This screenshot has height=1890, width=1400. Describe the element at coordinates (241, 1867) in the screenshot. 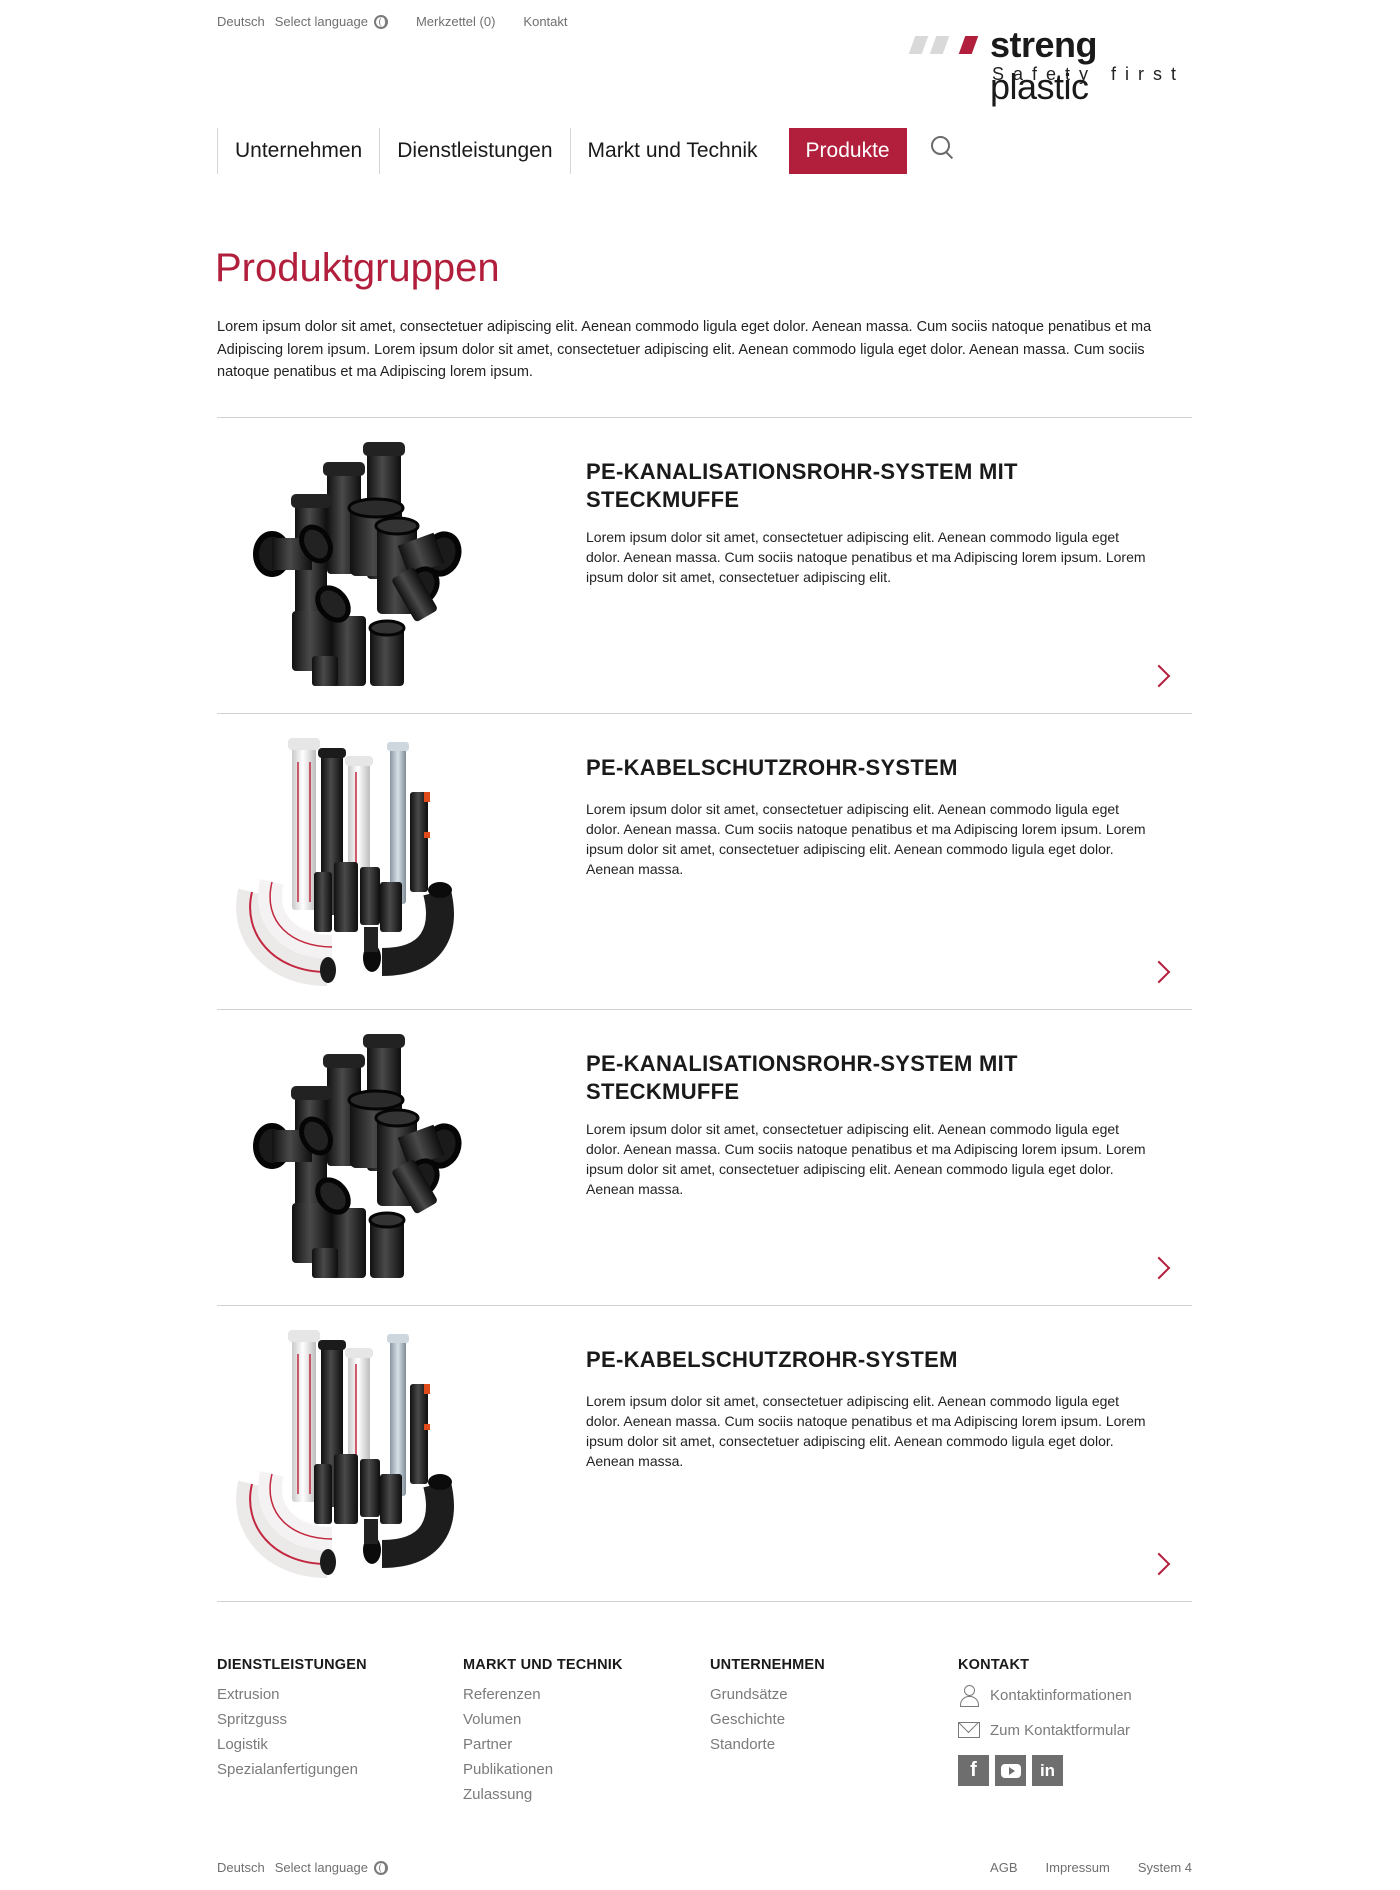

I see `footer-current-language: Deutsch` at that location.